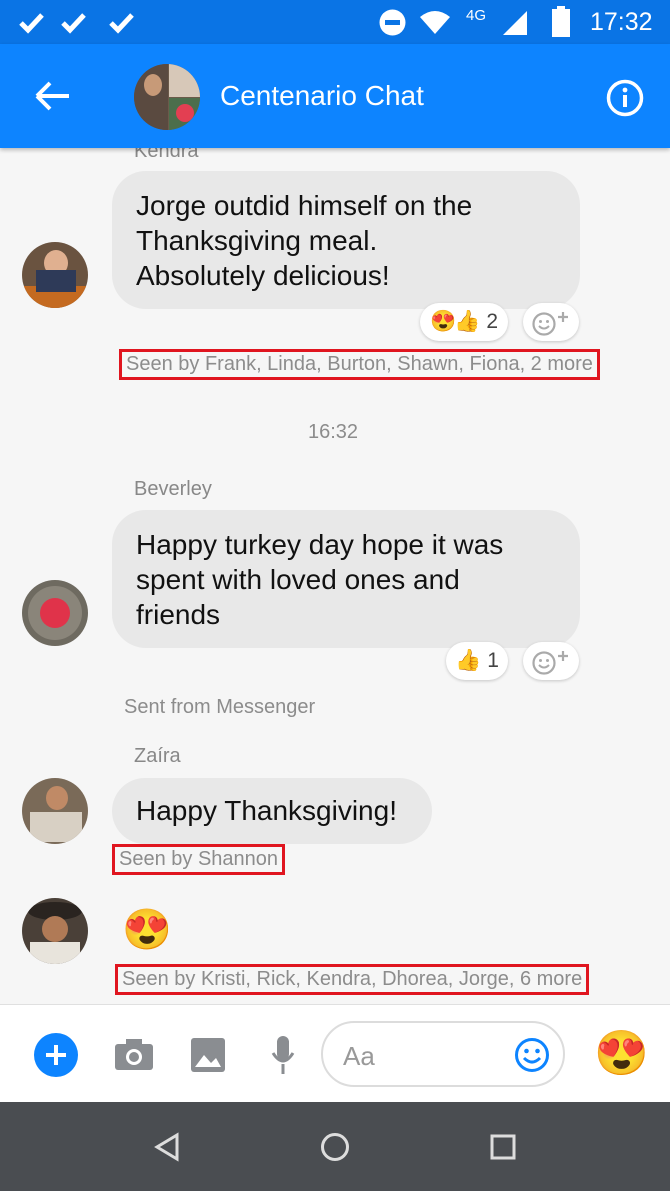  Describe the element at coordinates (298, 579) in the screenshot. I see `message-line: spent with loved ones and` at that location.